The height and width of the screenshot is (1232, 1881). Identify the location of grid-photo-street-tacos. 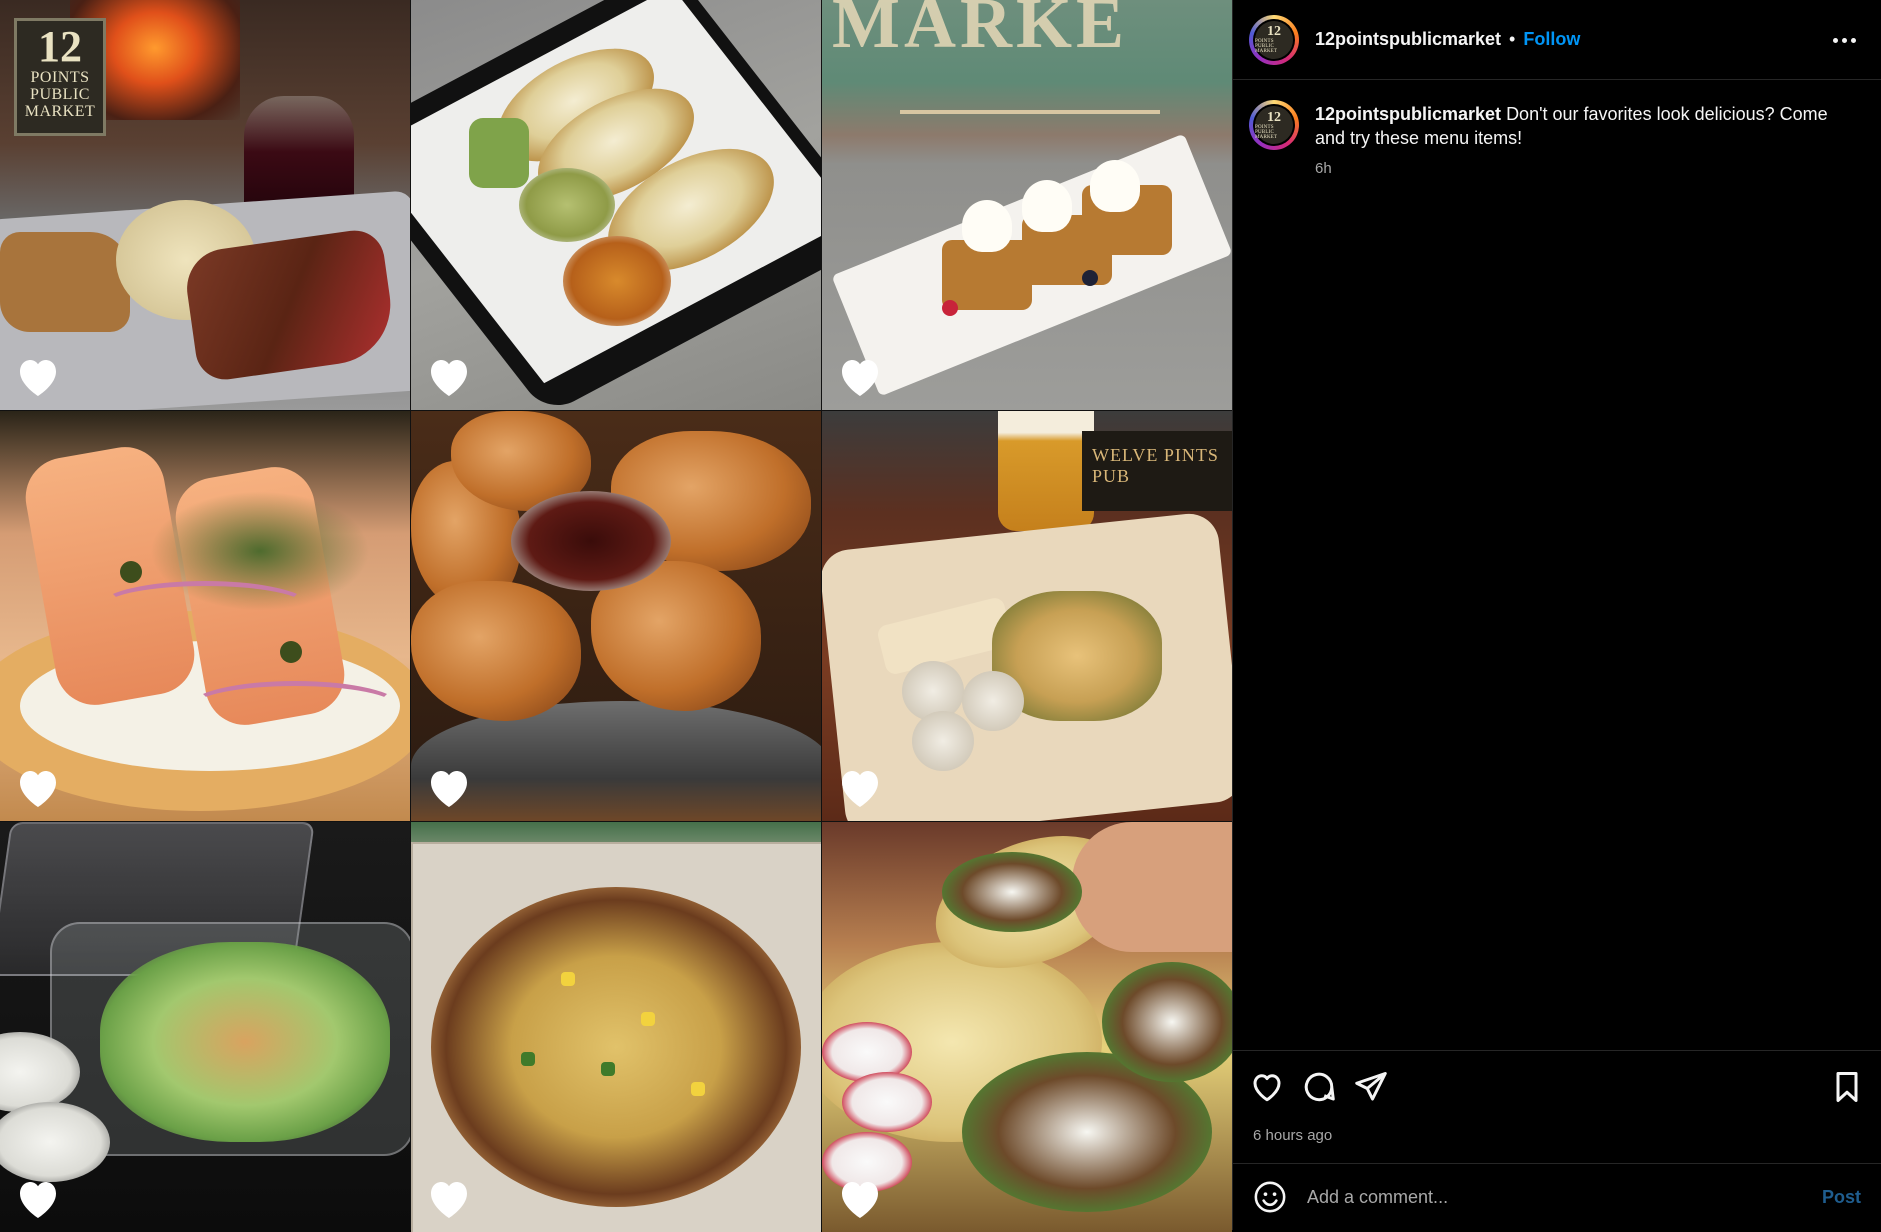
(1027, 1027).